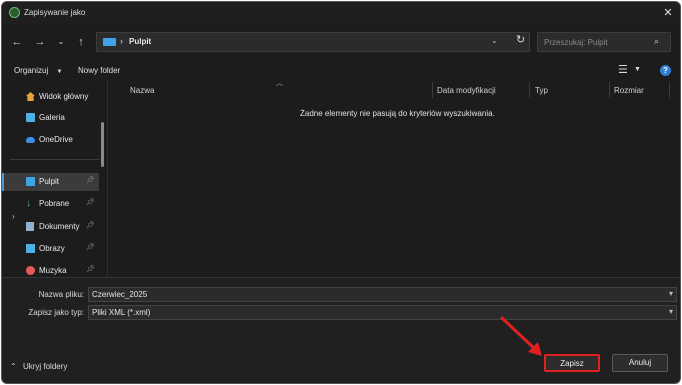 This screenshot has height=385, width=682. What do you see at coordinates (629, 90) in the screenshot?
I see `column-header-size: Rozmiar` at bounding box center [629, 90].